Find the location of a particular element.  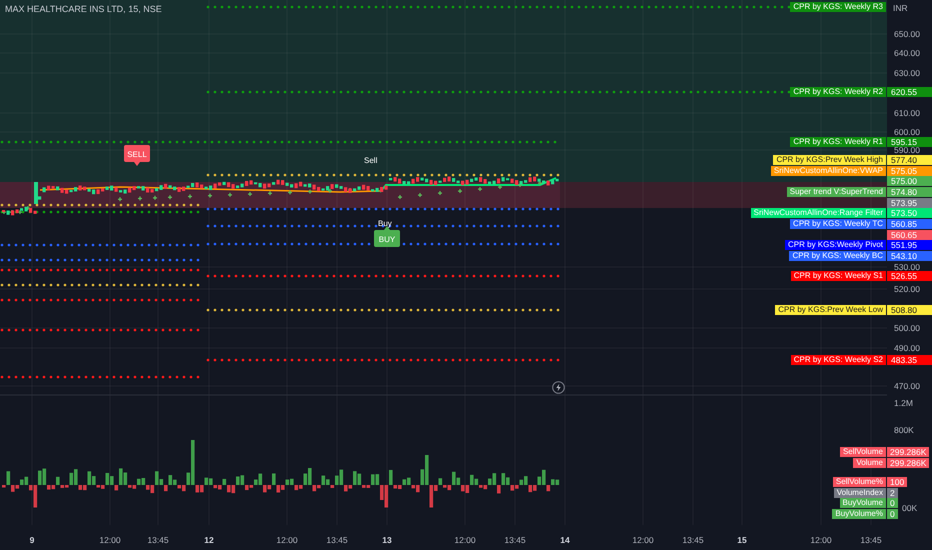

volume-label: BuyVolume% is located at coordinates (859, 514).